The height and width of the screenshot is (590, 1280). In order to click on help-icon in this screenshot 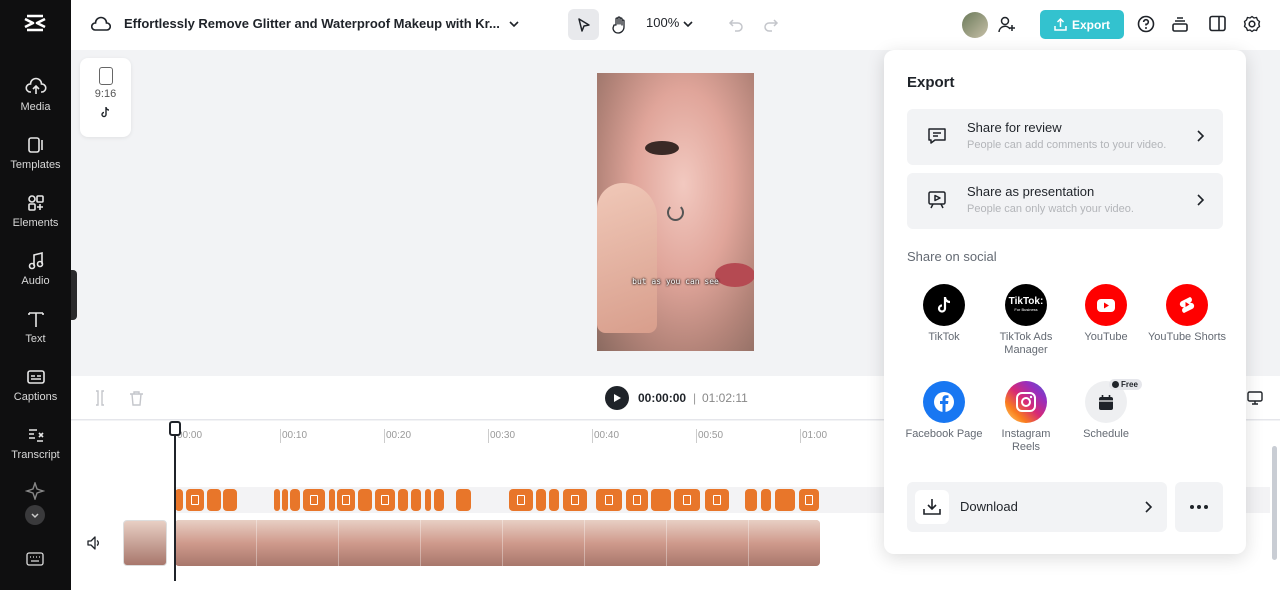, I will do `click(1146, 24)`.